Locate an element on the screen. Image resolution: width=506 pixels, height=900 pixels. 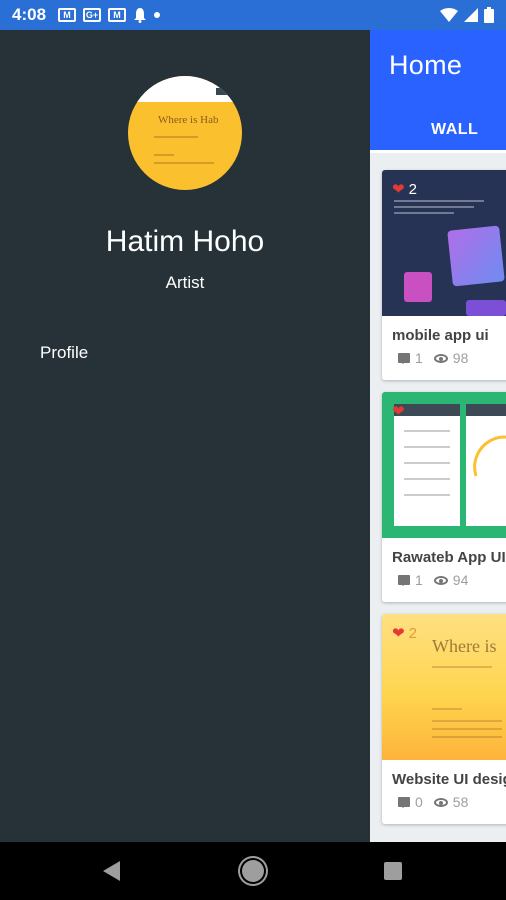
post-card: ❤ Rawateb App UI 1 94 is located at coordinates (444, 497).